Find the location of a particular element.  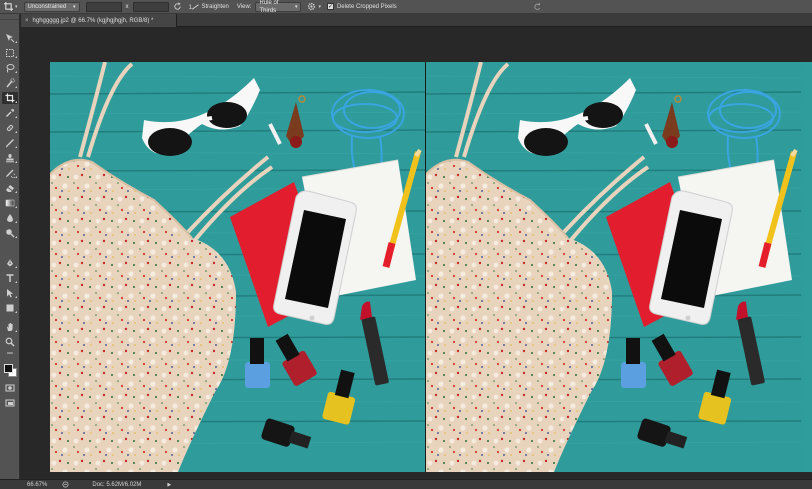

brush-icon is located at coordinates (10, 143).